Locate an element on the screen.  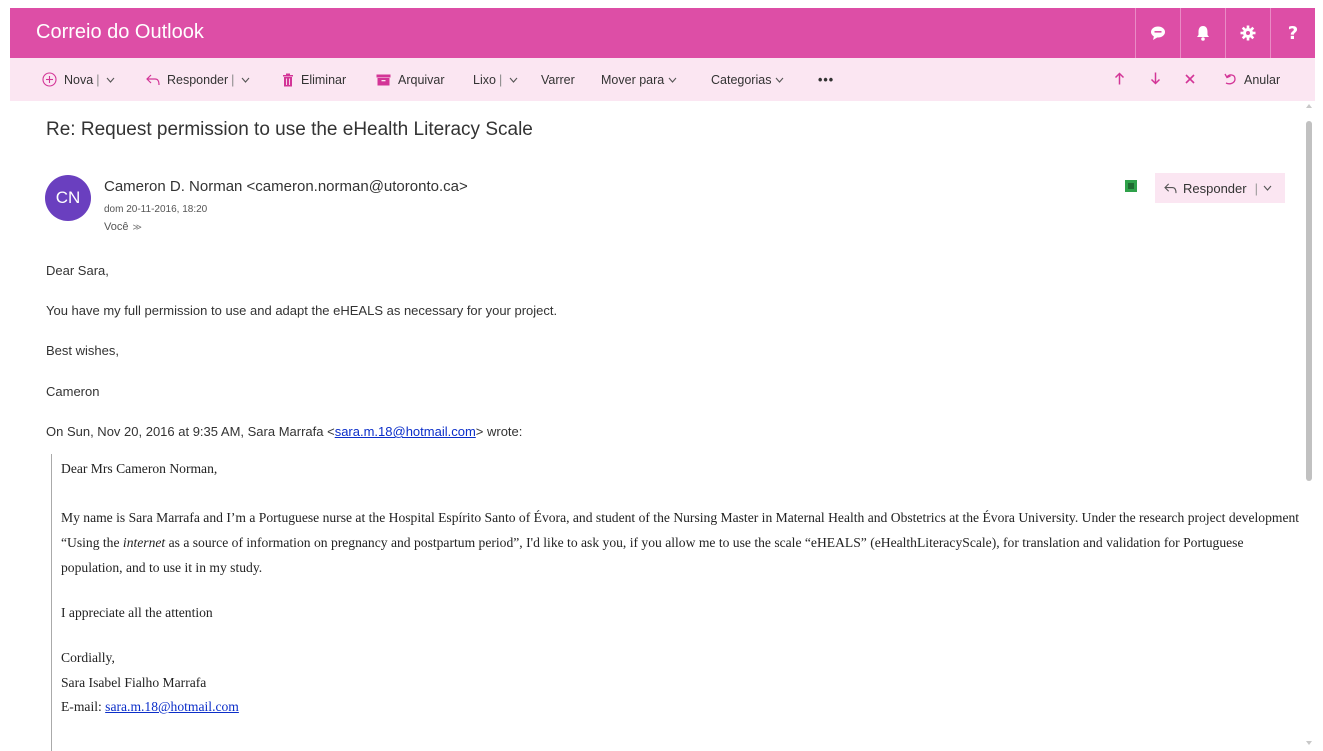
move-to-button: Mover para is located at coordinates (639, 79).